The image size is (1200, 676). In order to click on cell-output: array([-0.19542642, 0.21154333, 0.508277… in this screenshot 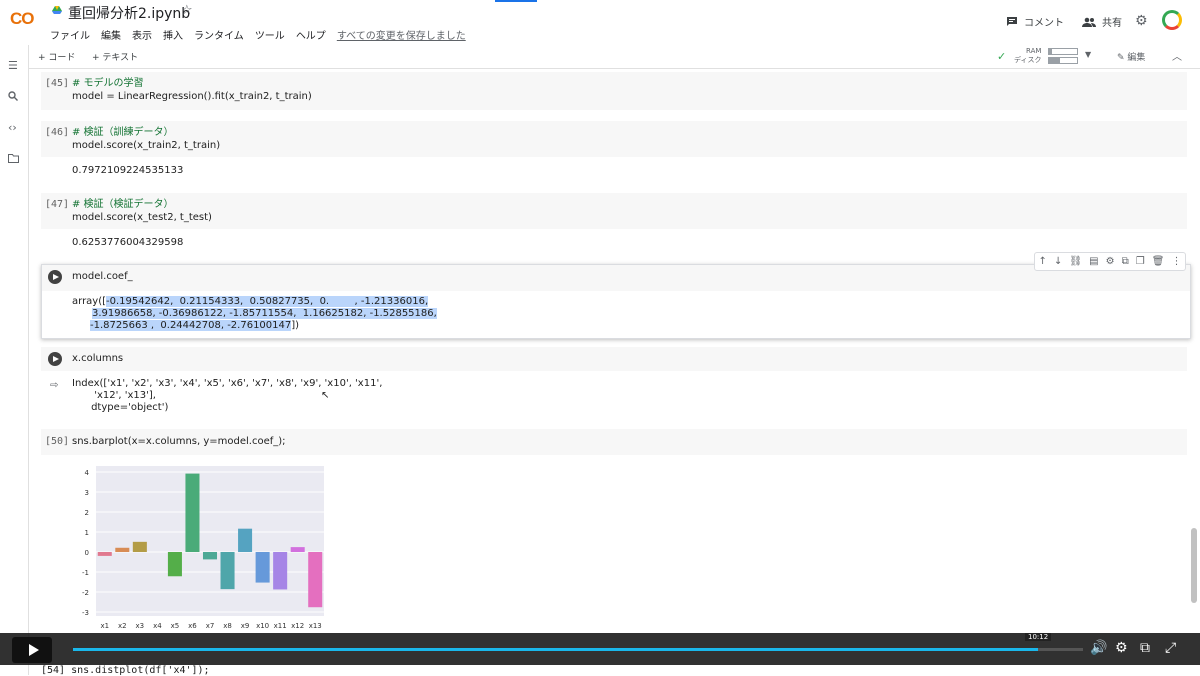, I will do `click(254, 314)`.